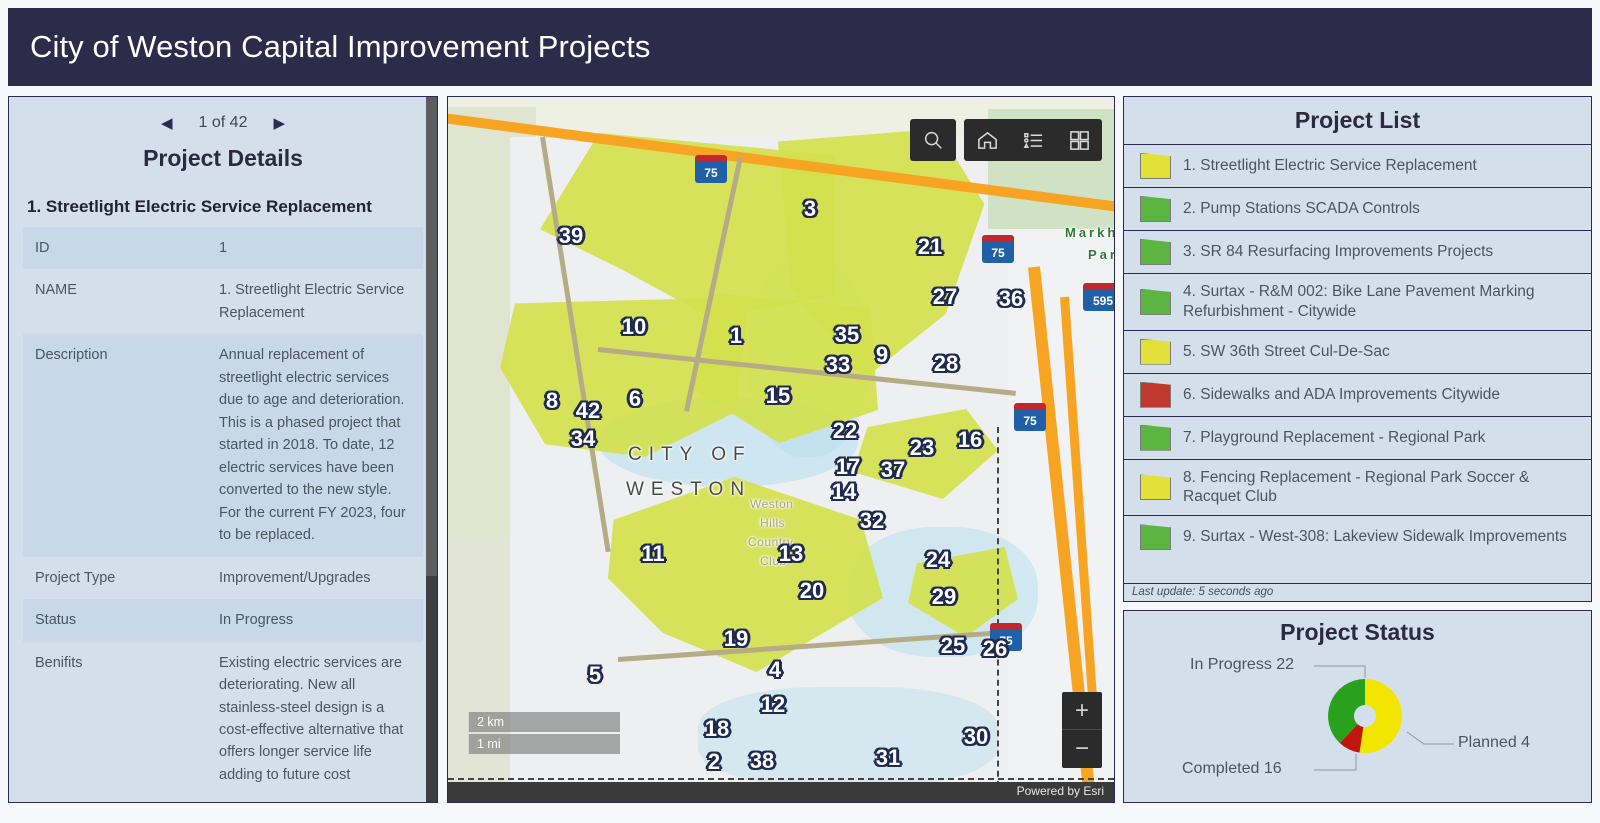 This screenshot has height=823, width=1600. Describe the element at coordinates (1011, 299) in the screenshot. I see `map-project-marker: 36` at that location.